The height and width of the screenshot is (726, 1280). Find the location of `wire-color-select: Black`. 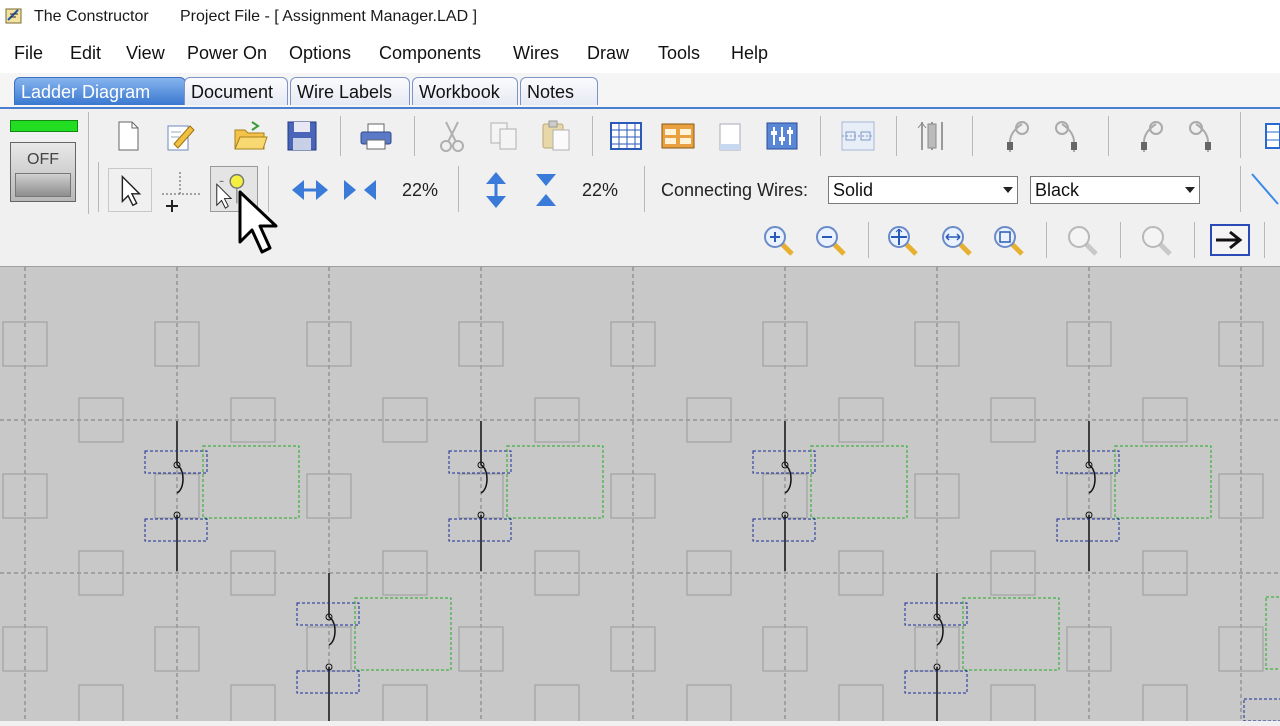

wire-color-select: Black is located at coordinates (1115, 190).